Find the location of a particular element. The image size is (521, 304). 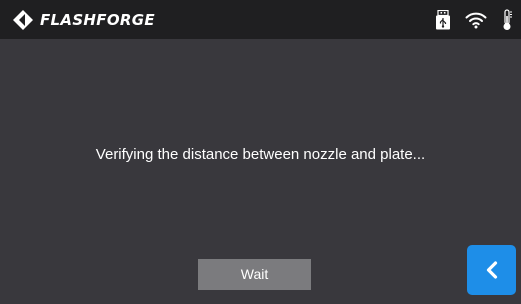

back-button is located at coordinates (491, 270).